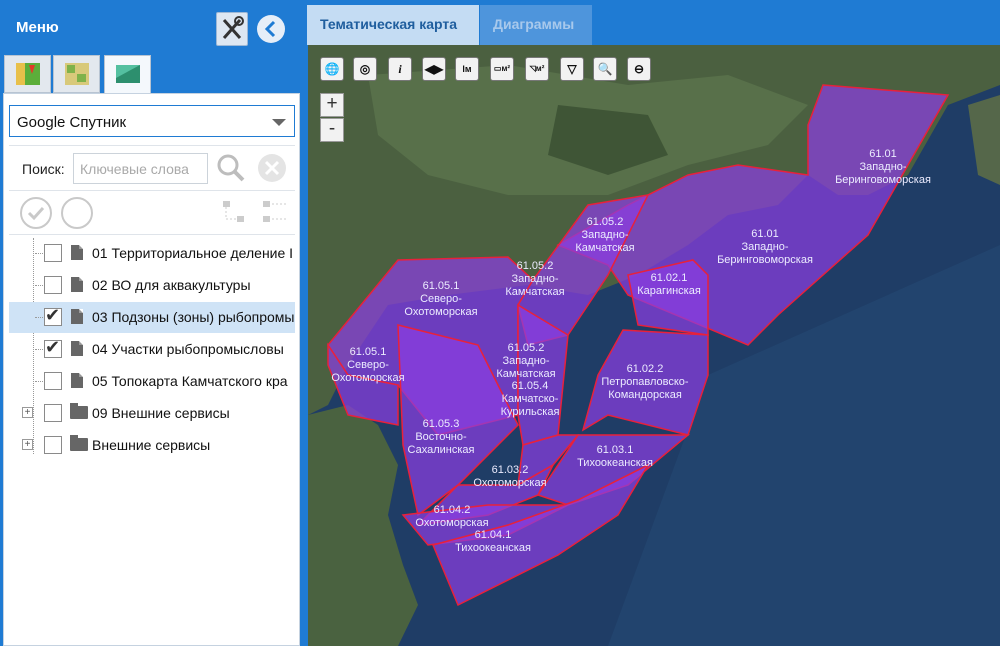  Describe the element at coordinates (393, 25) in the screenshot. I see `tab-thematic-map: Тематическая карта` at that location.